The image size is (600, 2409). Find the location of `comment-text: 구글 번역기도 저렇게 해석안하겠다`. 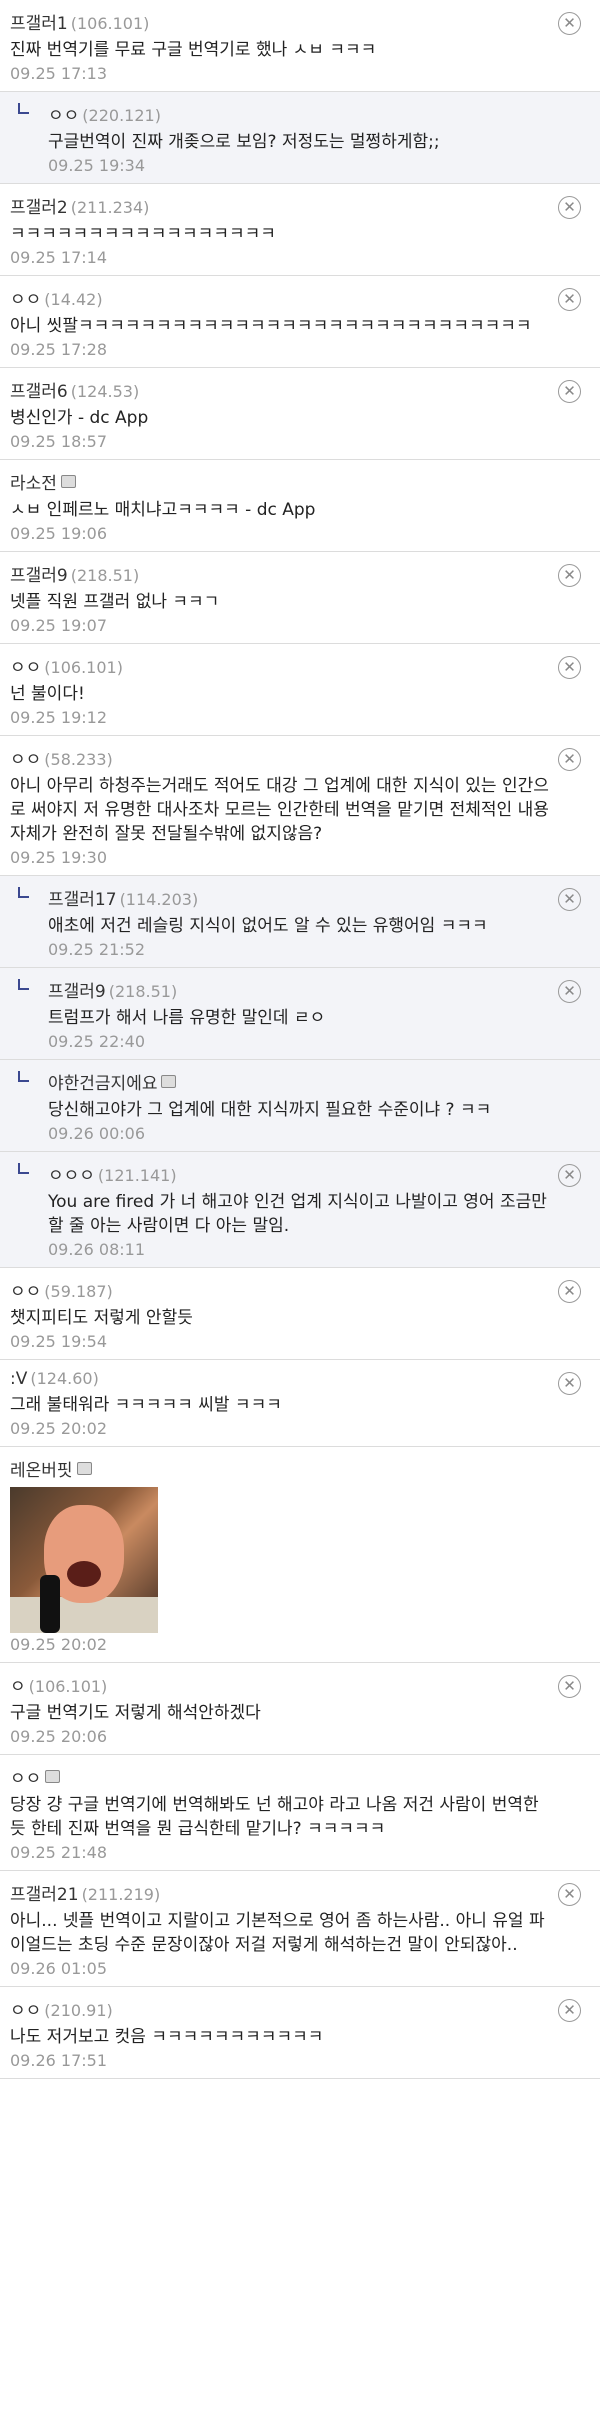

comment-text: 구글 번역기도 저렇게 해석안하겠다 is located at coordinates (135, 1713).